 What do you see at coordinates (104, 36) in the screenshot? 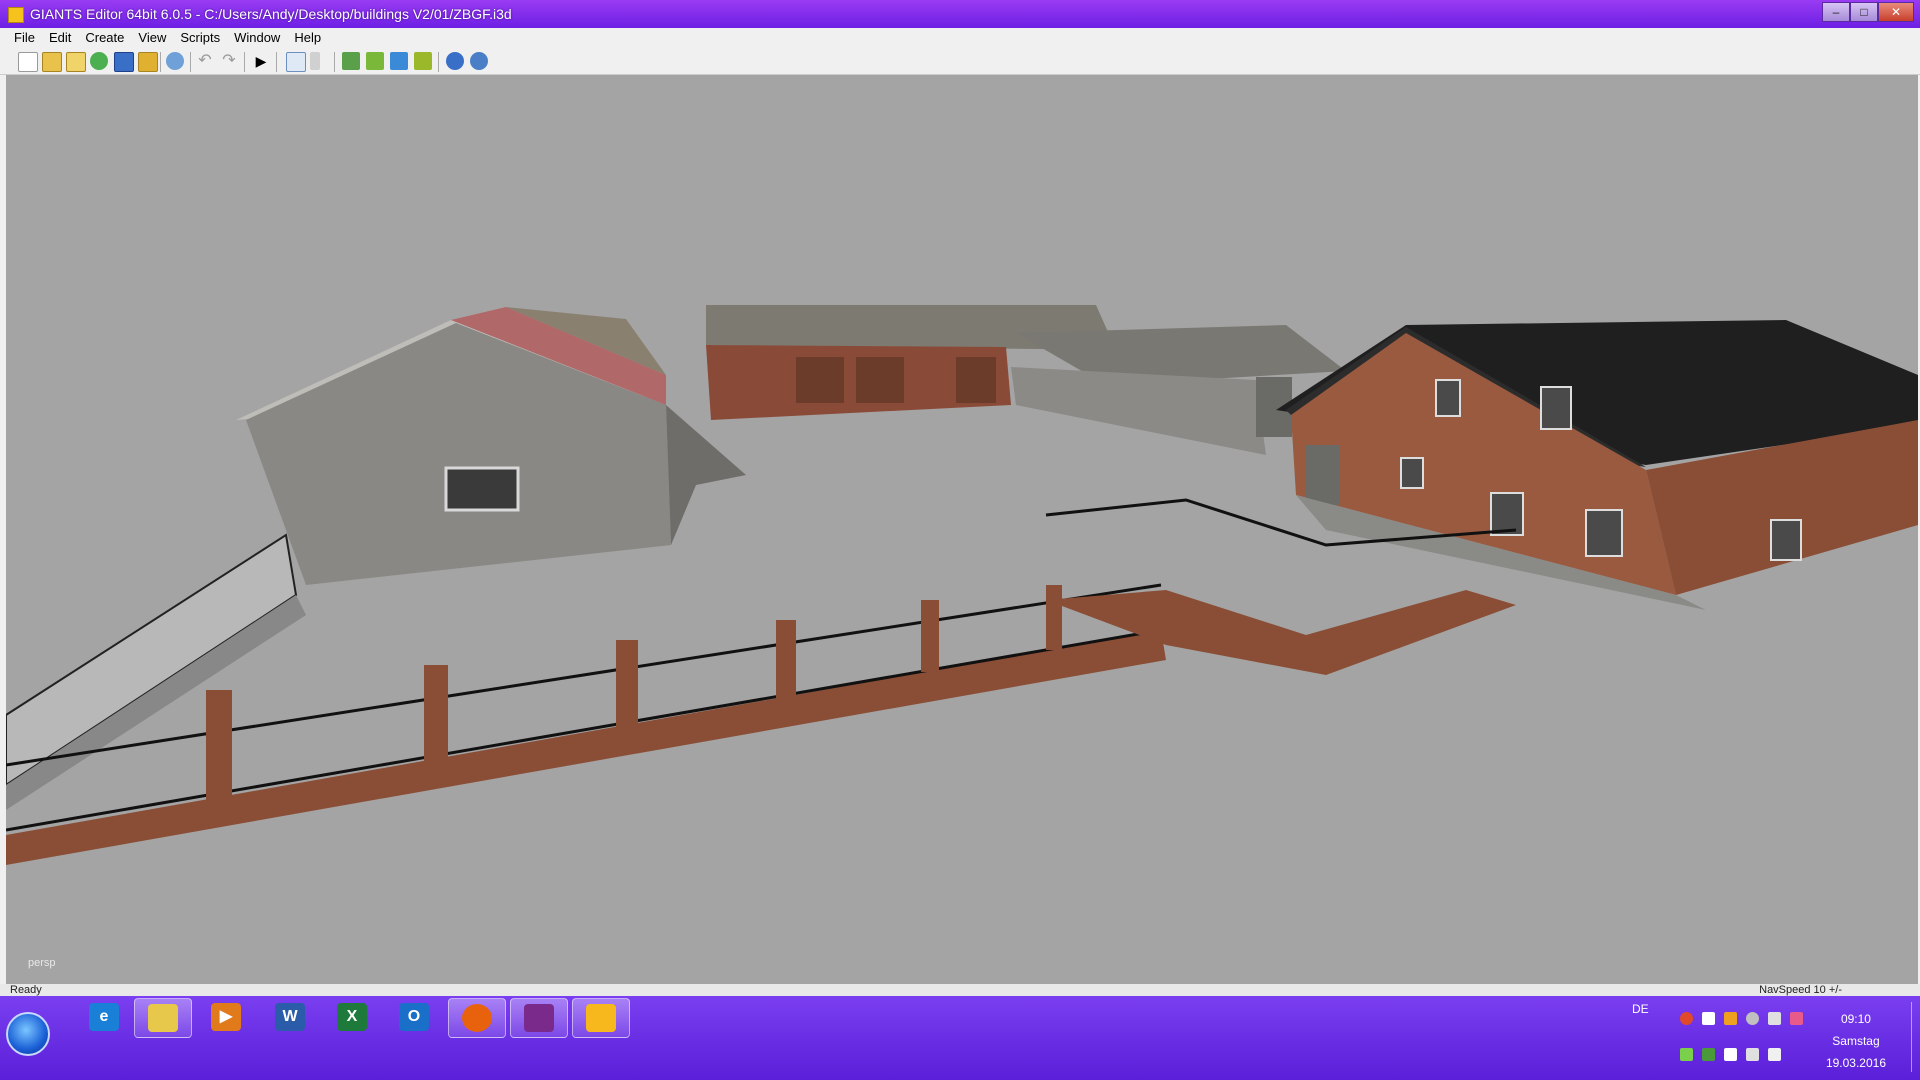
I see `menu-create: Create` at bounding box center [104, 36].